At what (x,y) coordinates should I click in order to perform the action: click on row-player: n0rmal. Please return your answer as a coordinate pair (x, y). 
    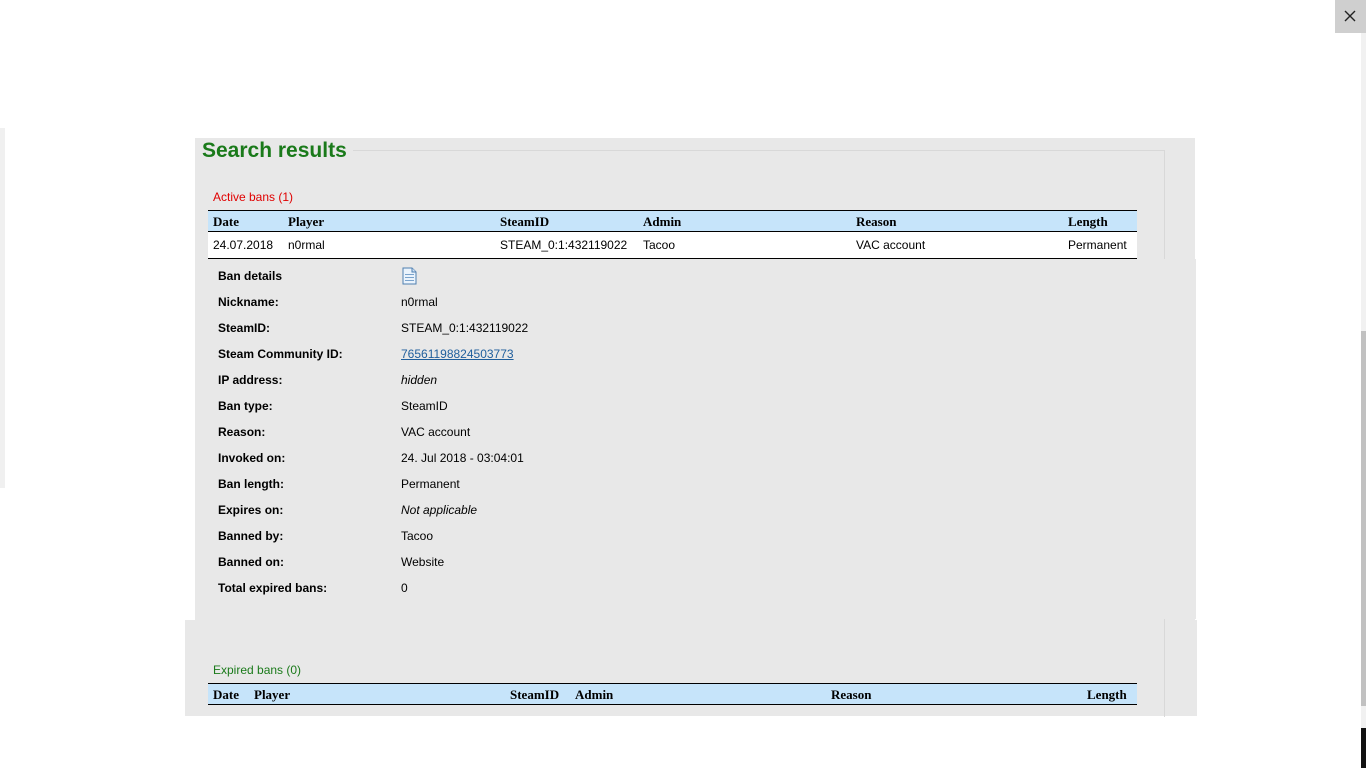
    Looking at the image, I should click on (306, 245).